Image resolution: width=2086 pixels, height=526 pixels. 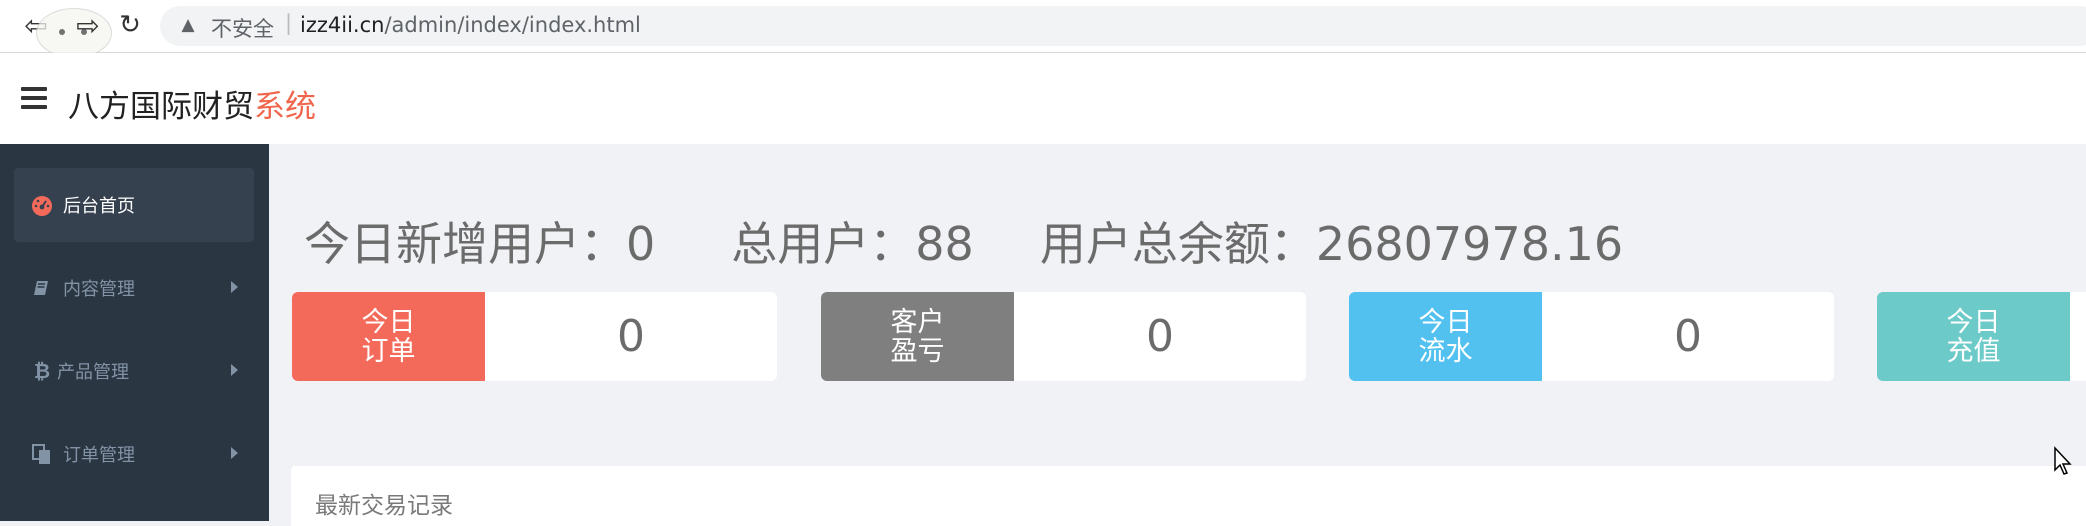 What do you see at coordinates (1445, 336) in the screenshot?
I see `card-label: 今日 流水` at bounding box center [1445, 336].